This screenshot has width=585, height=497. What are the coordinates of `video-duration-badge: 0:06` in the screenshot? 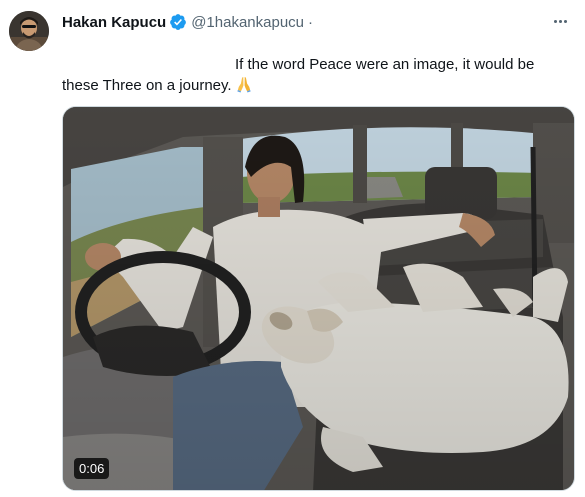 It's located at (92, 468).